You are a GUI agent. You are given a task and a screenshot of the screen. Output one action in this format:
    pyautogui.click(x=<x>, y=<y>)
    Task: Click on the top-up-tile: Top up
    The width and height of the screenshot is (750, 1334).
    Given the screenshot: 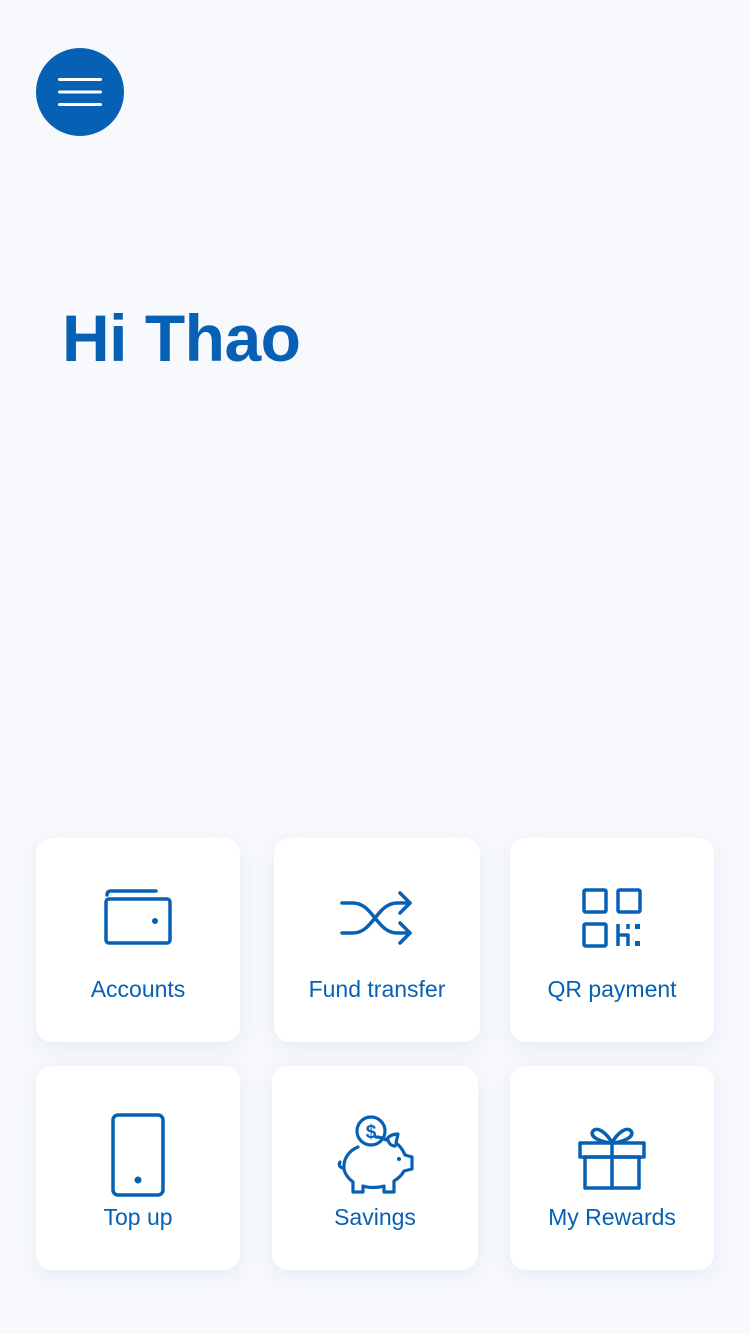 What is the action you would take?
    pyautogui.click(x=138, y=1168)
    